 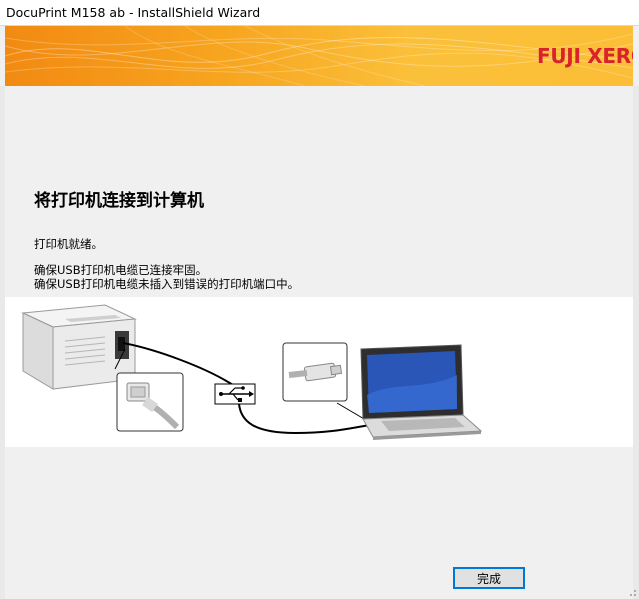 What do you see at coordinates (319, 56) in the screenshot?
I see `header-banner: FUJI XEROX` at bounding box center [319, 56].